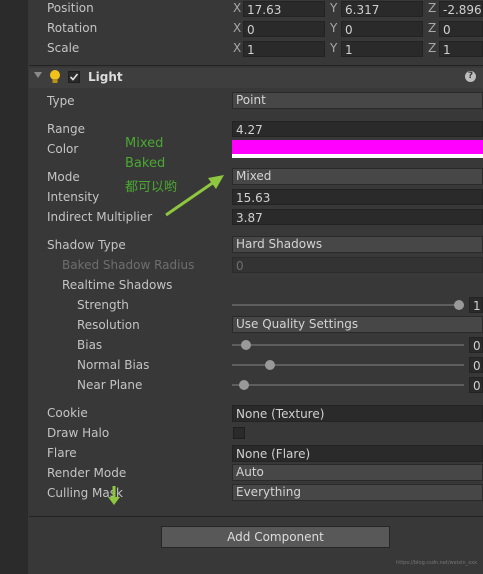  Describe the element at coordinates (357, 472) in the screenshot. I see `render-mode-dropdown: Auto` at that location.